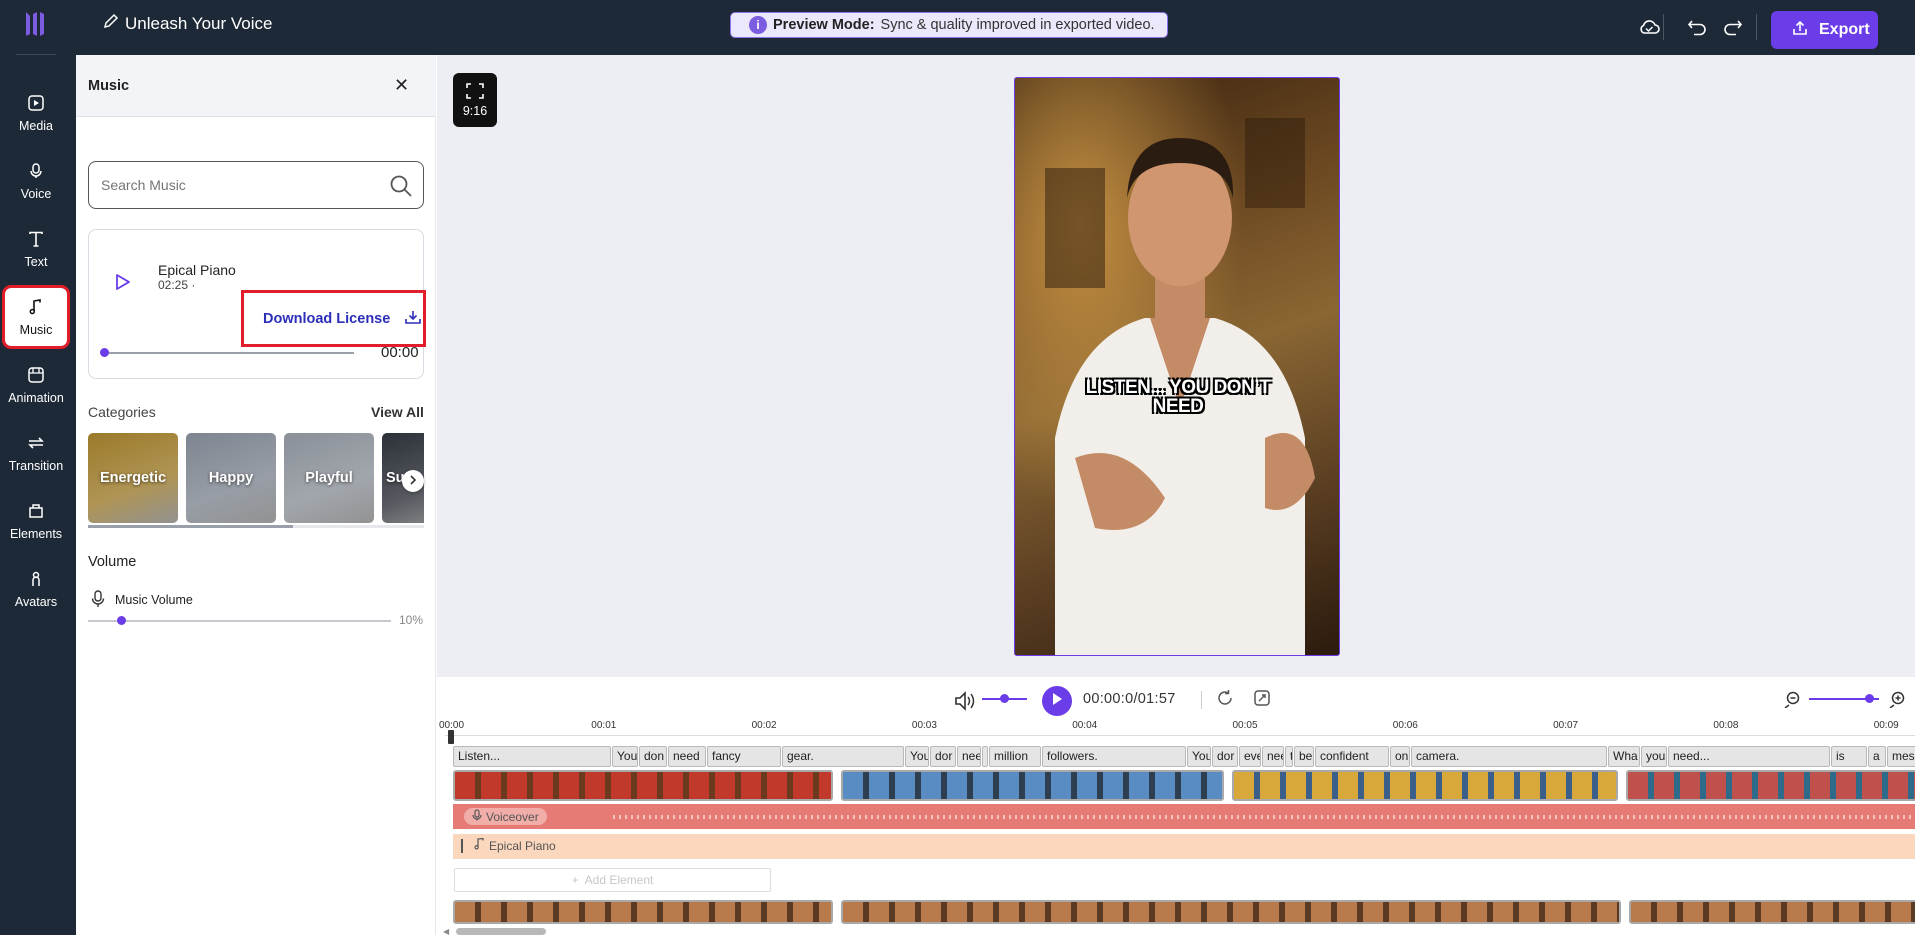 This screenshot has width=1915, height=935. I want to click on caption-word: camera., so click(1509, 756).